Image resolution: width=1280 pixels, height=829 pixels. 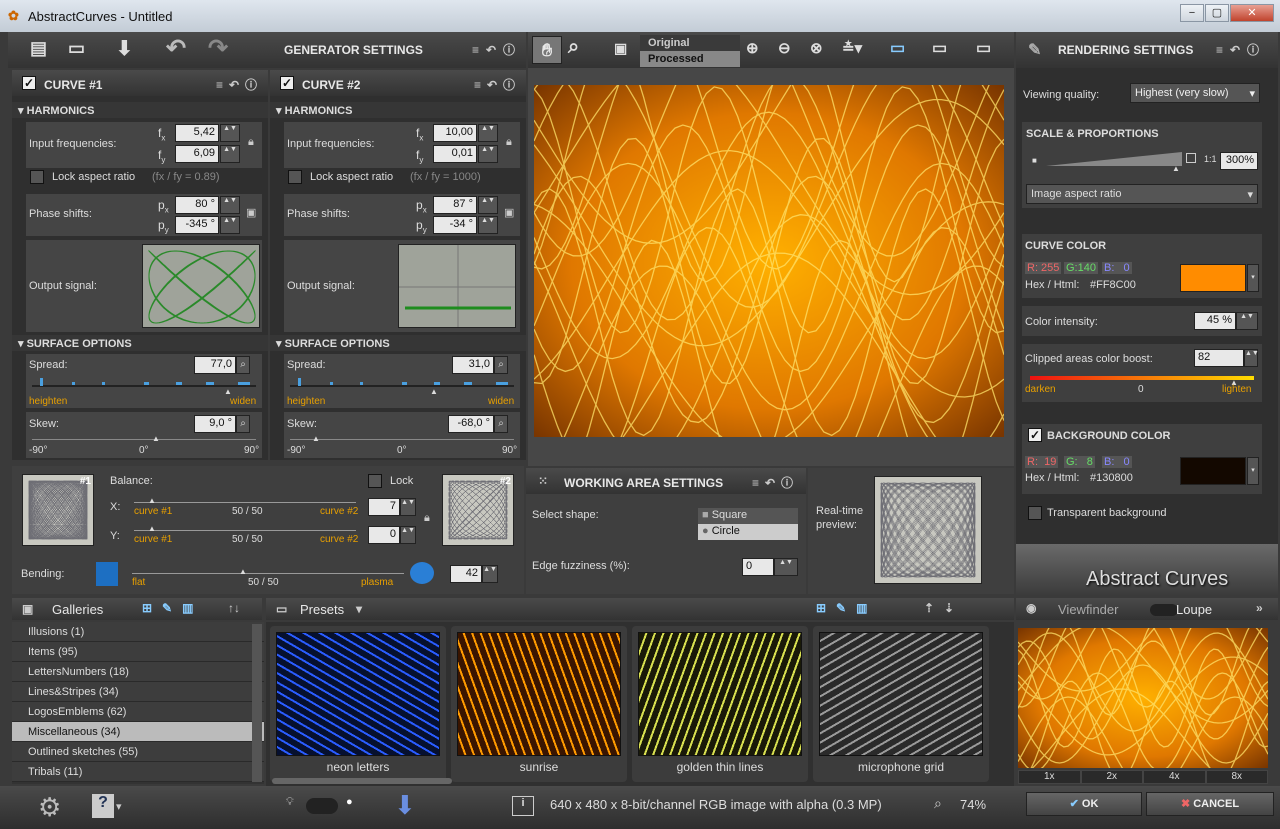 I want to click on ok-button: ✔ OK, so click(x=1084, y=804).